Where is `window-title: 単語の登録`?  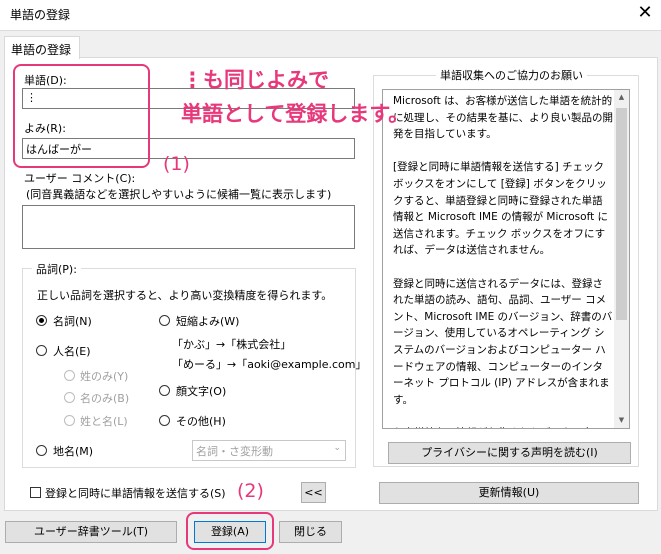 window-title: 単語の登録 is located at coordinates (40, 15).